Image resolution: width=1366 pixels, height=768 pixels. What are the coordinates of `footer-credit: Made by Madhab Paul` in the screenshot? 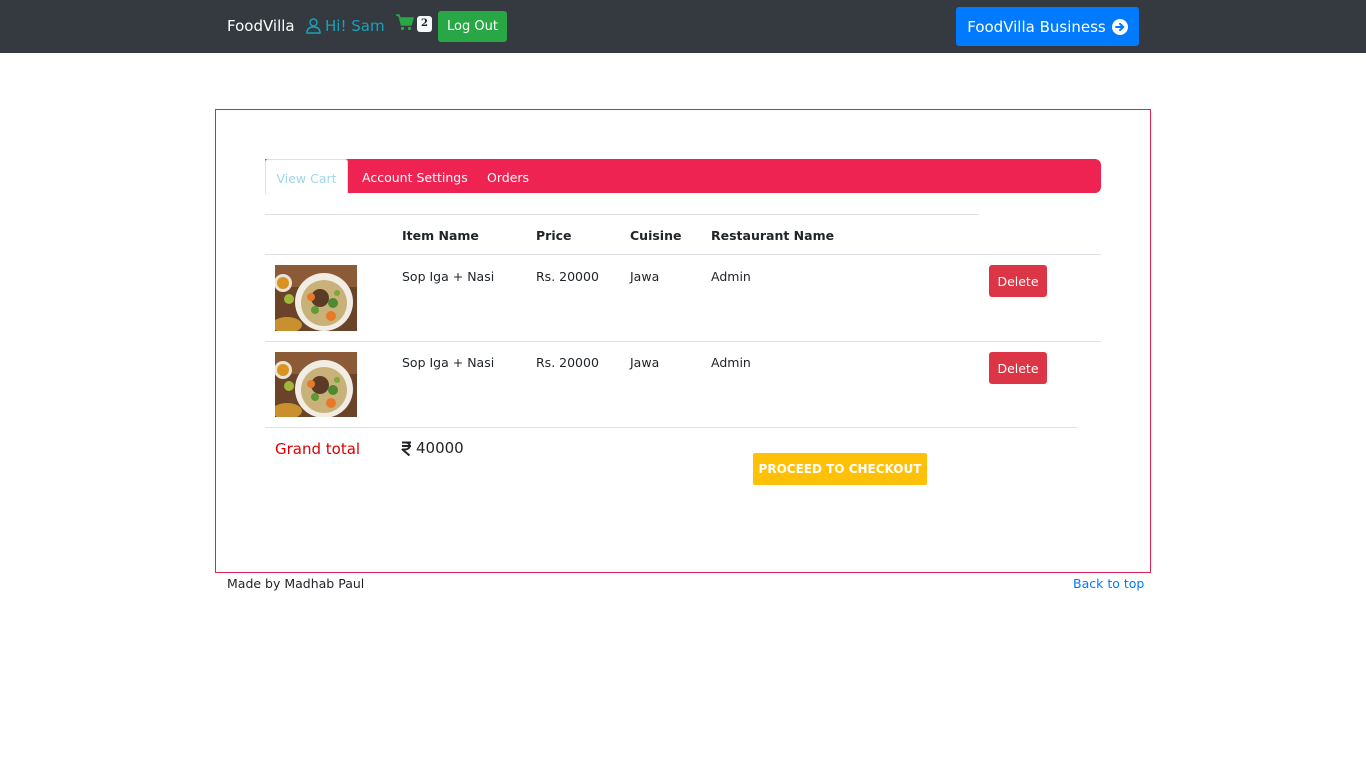 It's located at (296, 583).